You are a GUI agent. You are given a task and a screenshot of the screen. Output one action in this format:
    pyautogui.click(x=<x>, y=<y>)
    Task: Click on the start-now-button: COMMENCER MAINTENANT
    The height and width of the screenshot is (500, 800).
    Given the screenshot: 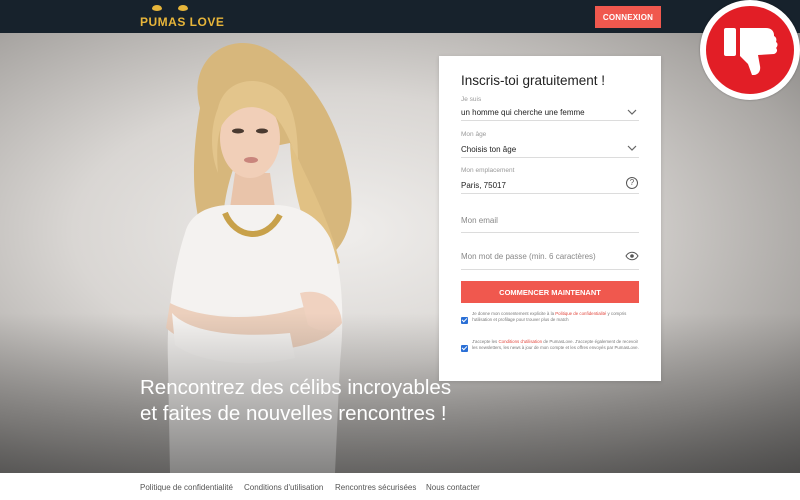 What is the action you would take?
    pyautogui.click(x=550, y=292)
    